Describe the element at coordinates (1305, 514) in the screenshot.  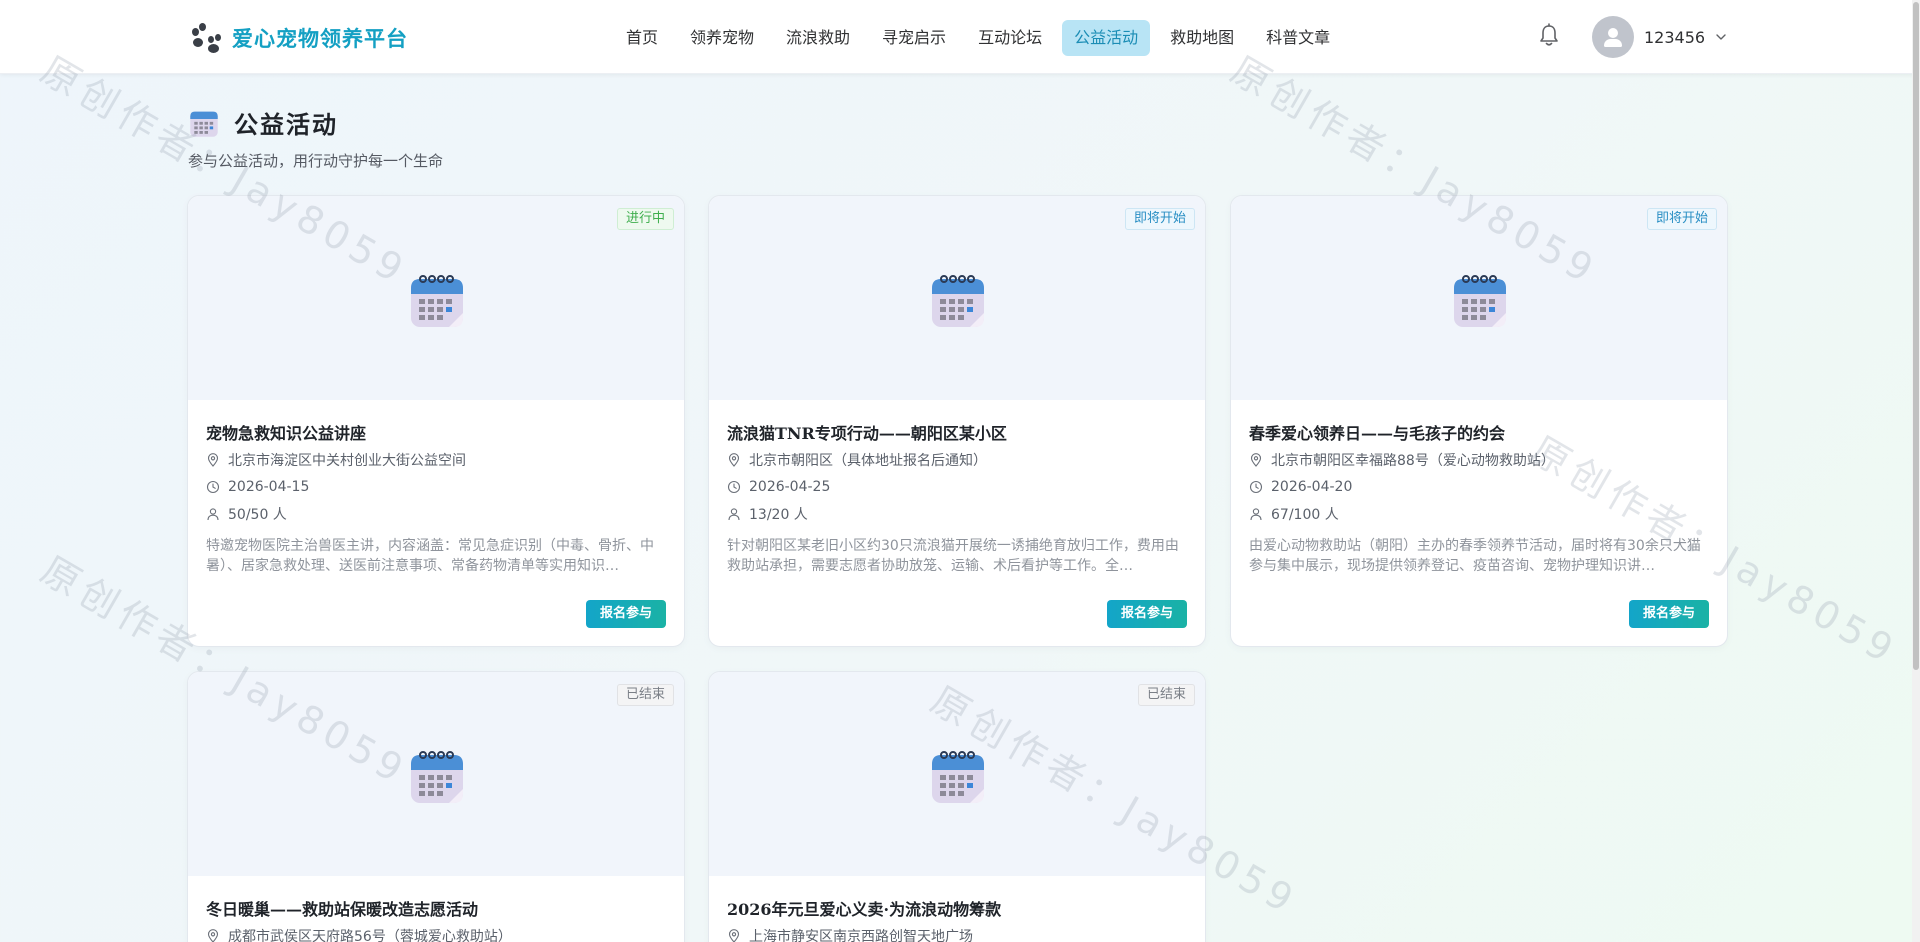
I see `event-participants-text: 67/100 人` at that location.